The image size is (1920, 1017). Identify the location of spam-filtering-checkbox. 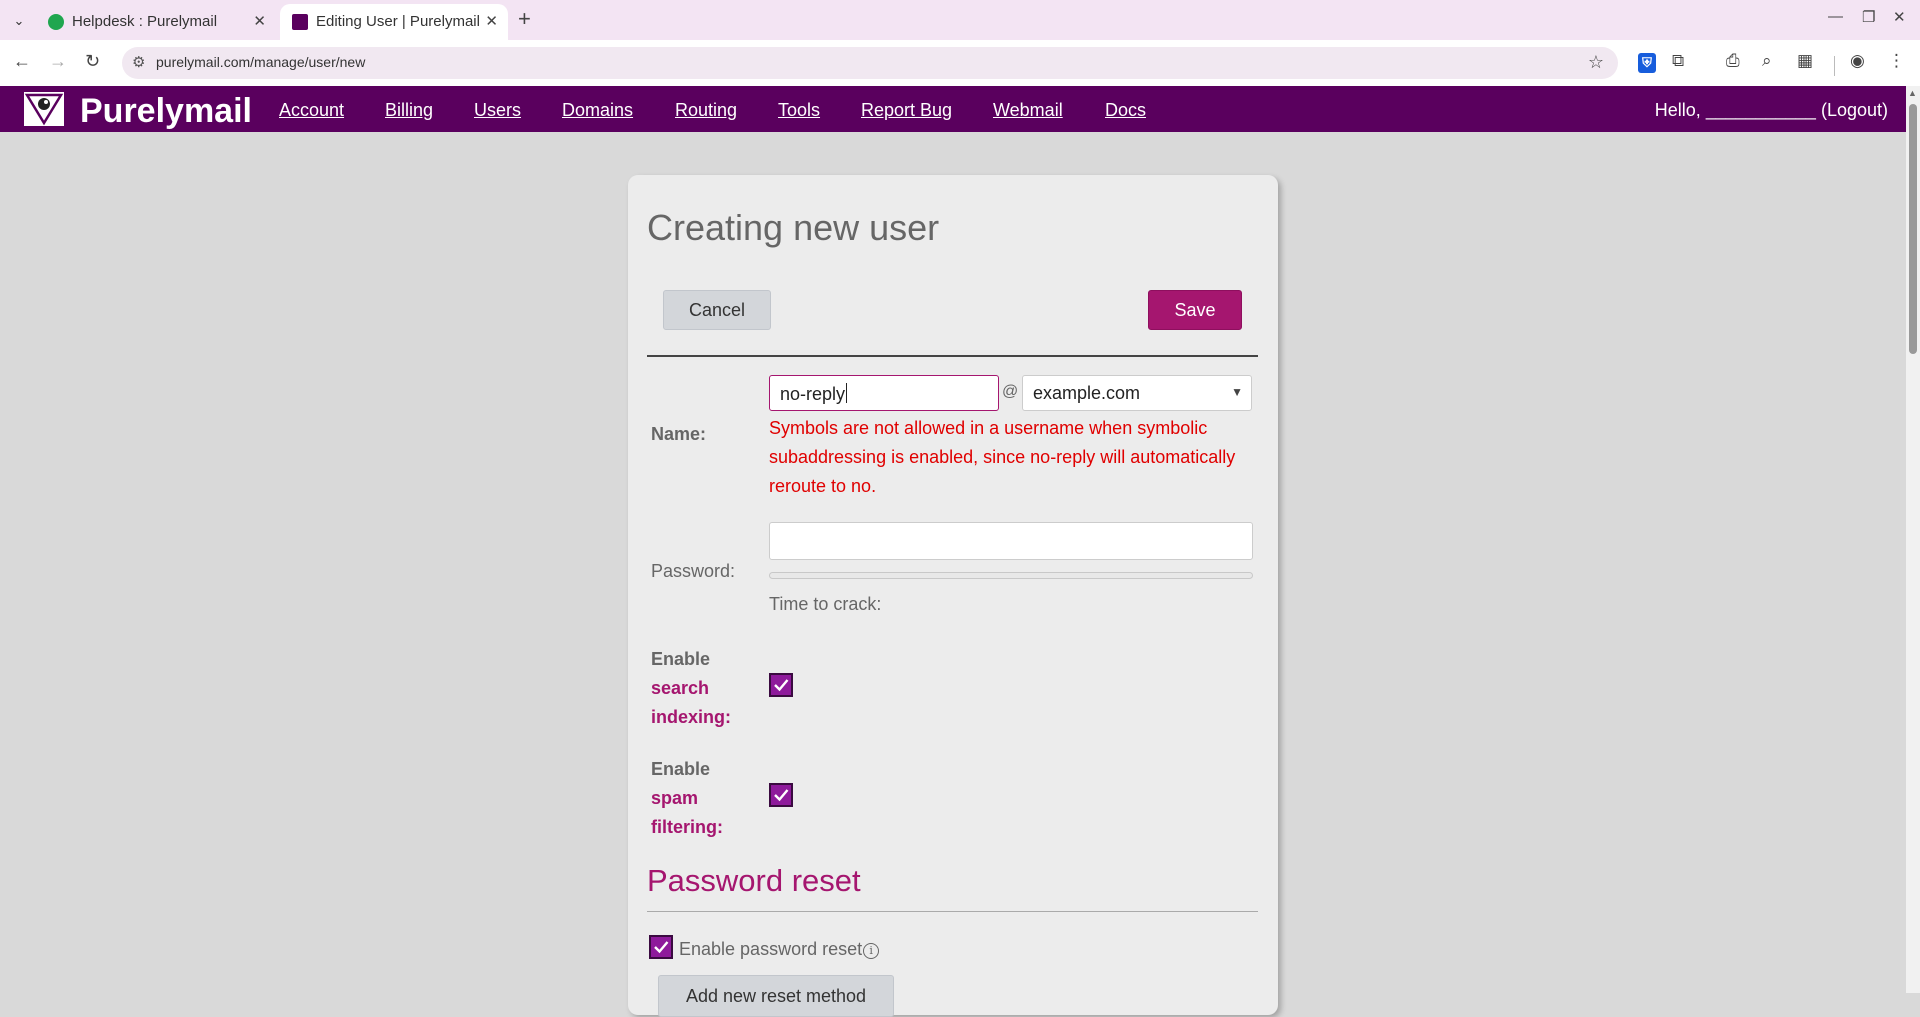
(781, 795).